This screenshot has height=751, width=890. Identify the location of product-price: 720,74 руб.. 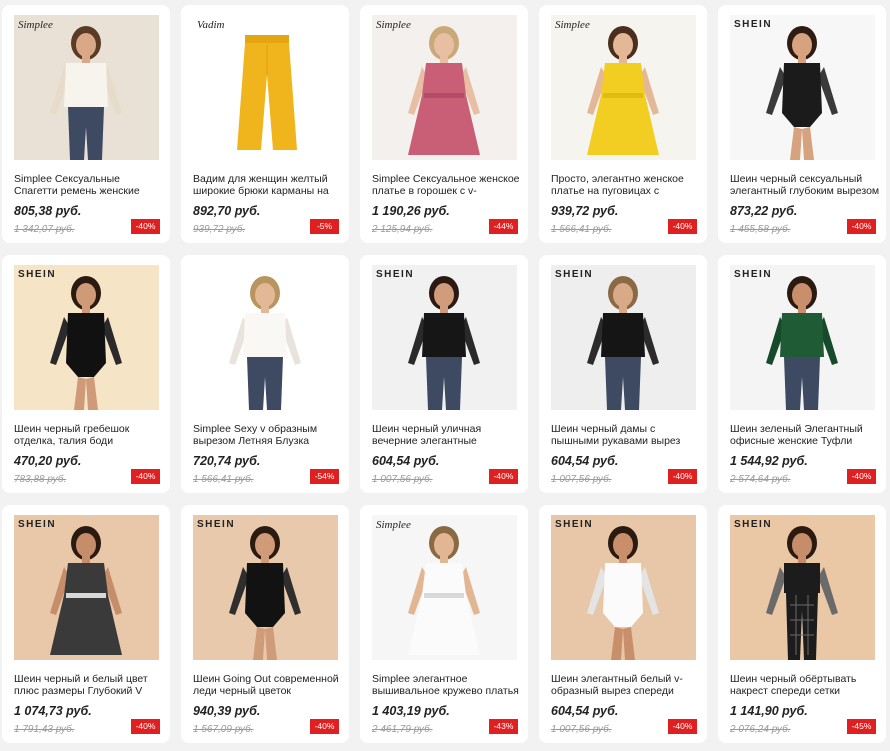
(227, 461).